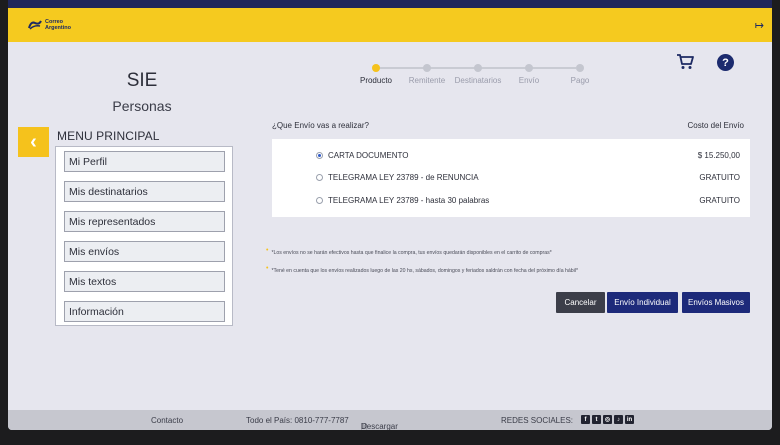  What do you see at coordinates (759, 25) in the screenshot?
I see `logout-icon: ↦` at bounding box center [759, 25].